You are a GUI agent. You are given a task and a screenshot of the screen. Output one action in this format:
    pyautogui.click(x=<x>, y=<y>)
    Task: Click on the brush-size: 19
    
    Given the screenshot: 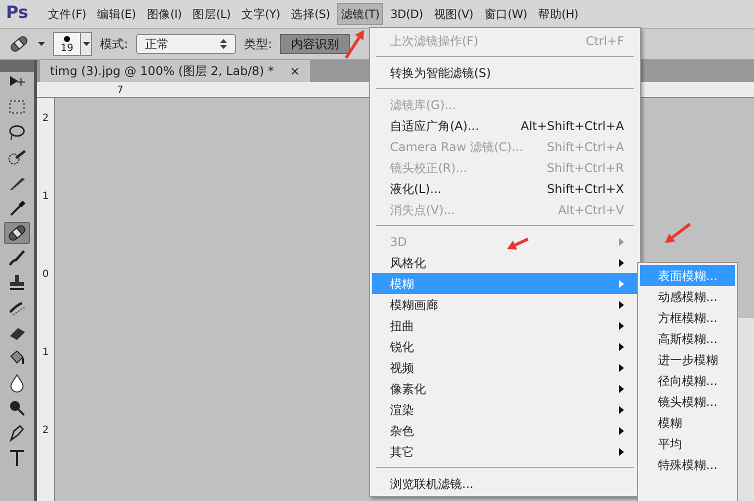 What is the action you would take?
    pyautogui.click(x=67, y=49)
    